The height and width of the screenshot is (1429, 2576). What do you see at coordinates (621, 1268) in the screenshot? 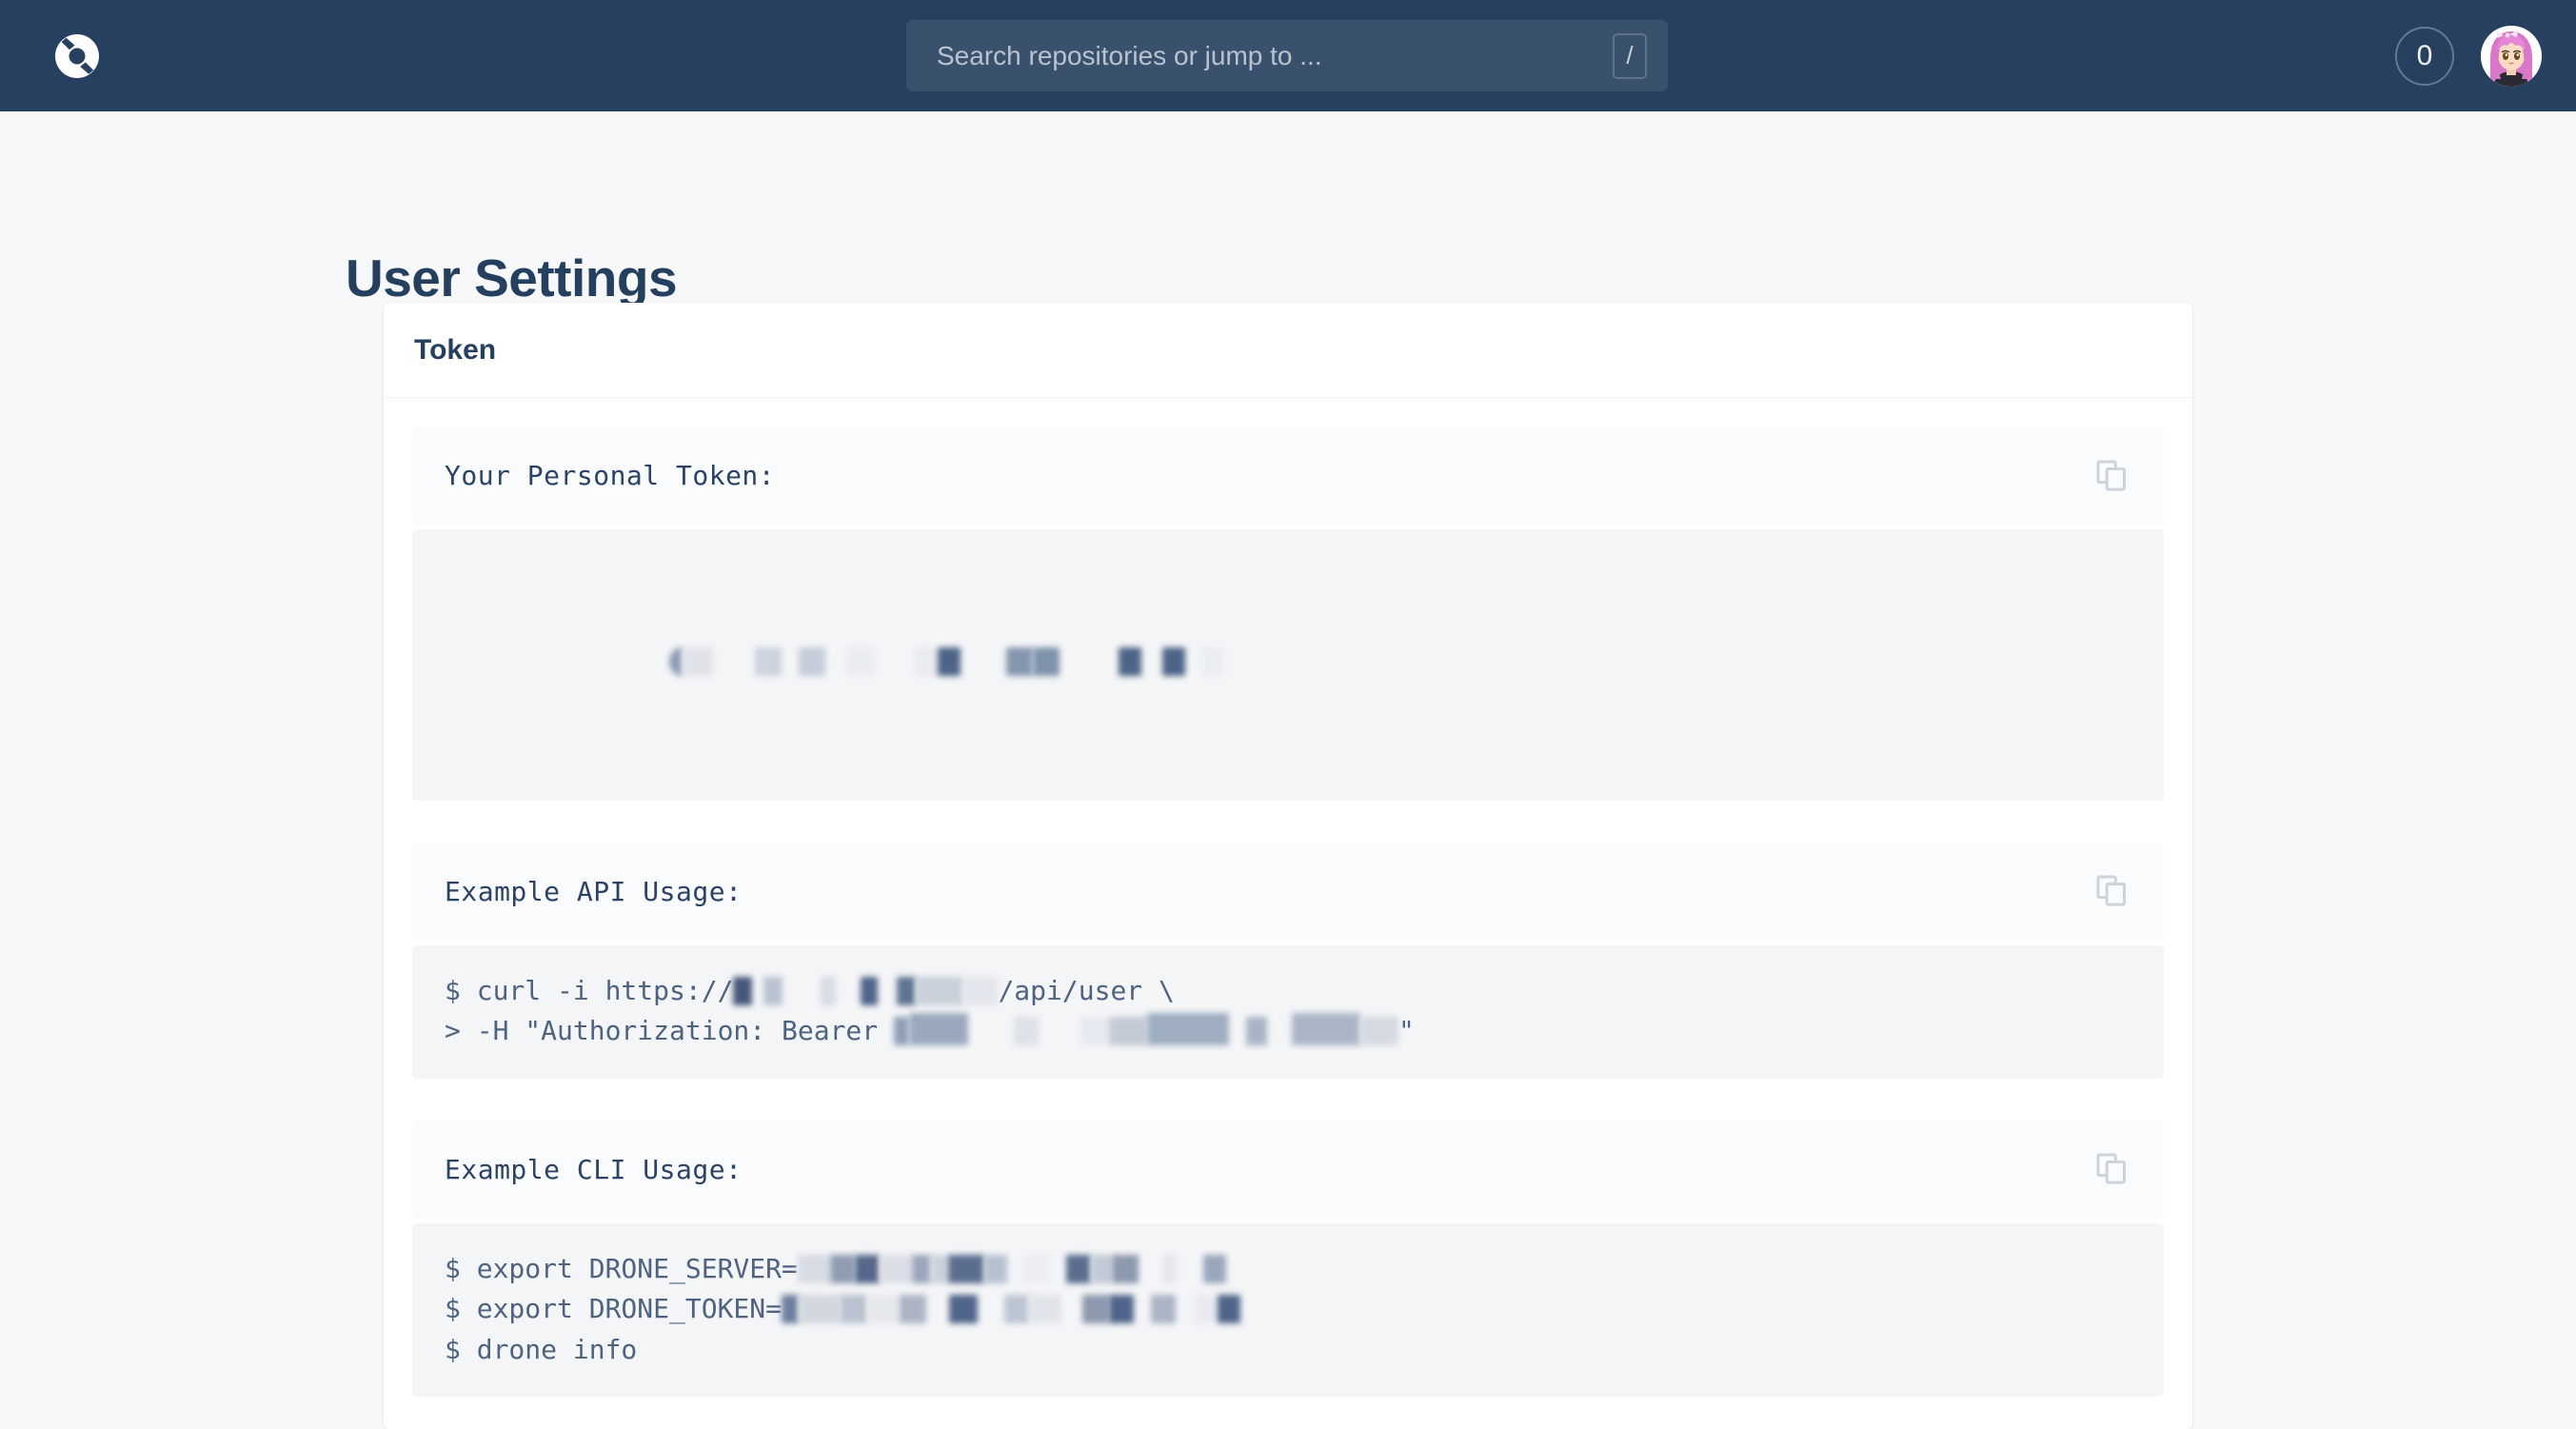
I see `cli-code-line-1-prefix: $ export DRONE_SERVER=` at bounding box center [621, 1268].